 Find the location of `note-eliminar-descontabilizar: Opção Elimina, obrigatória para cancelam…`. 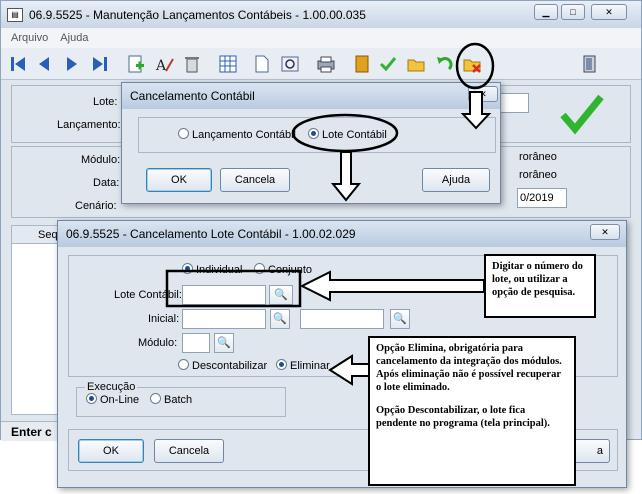

note-eliminar-descontabilizar: Opção Elimina, obrigatória para cancelam… is located at coordinates (472, 411).